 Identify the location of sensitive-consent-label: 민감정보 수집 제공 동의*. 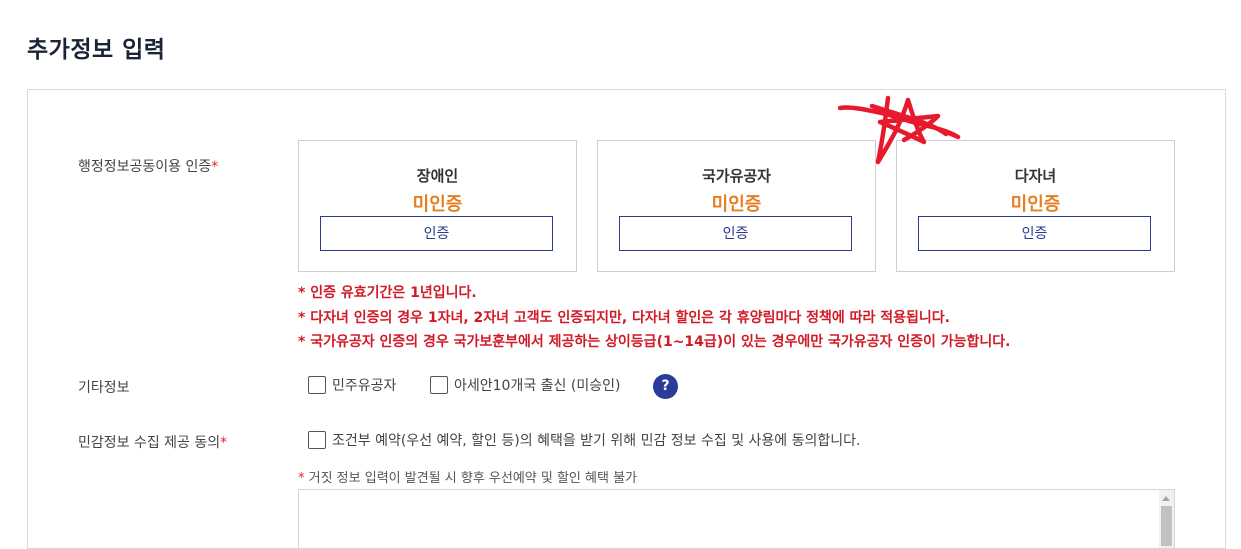
(152, 442).